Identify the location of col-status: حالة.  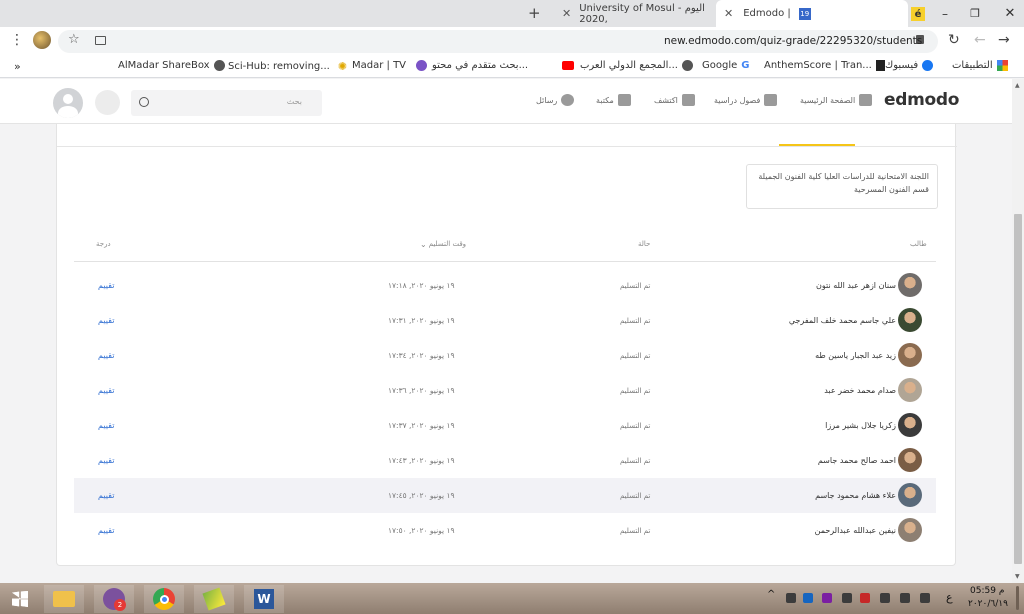
(644, 244).